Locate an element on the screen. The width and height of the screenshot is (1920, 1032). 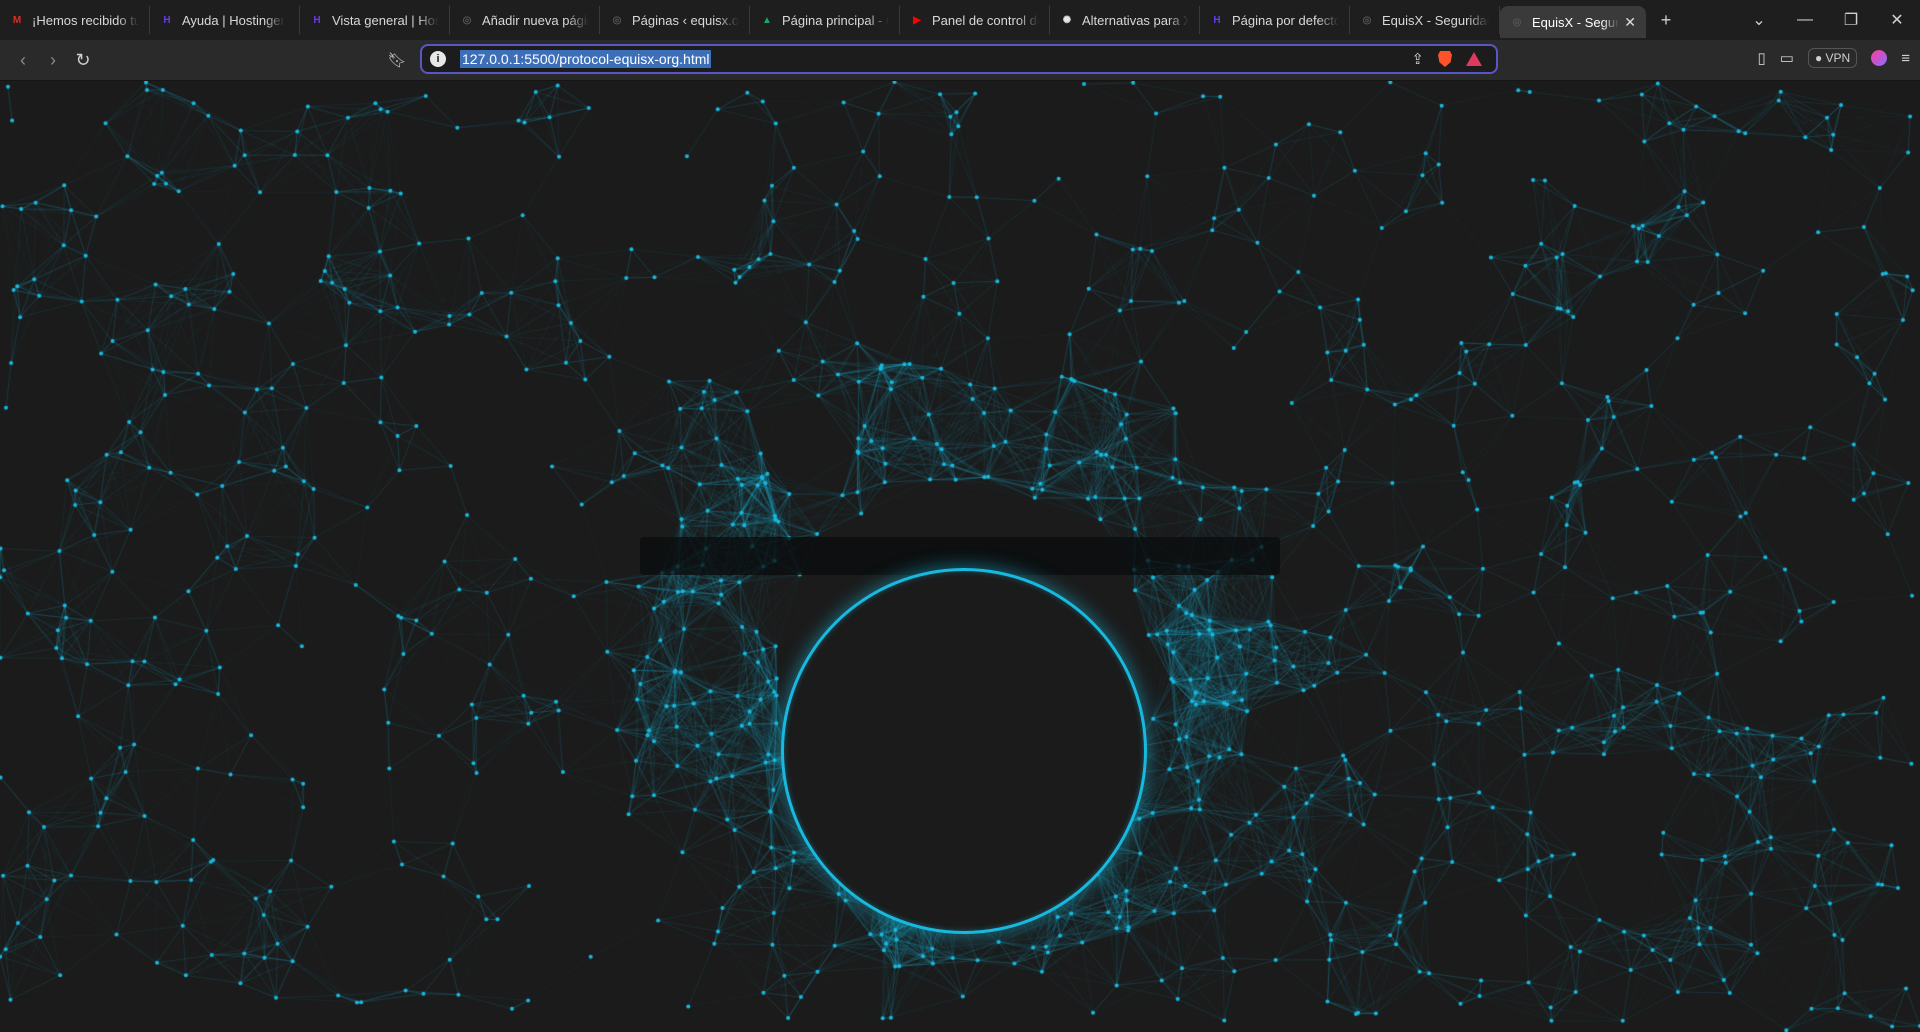
tab-title: Ayuda | Hostinger is located at coordinates (233, 20).